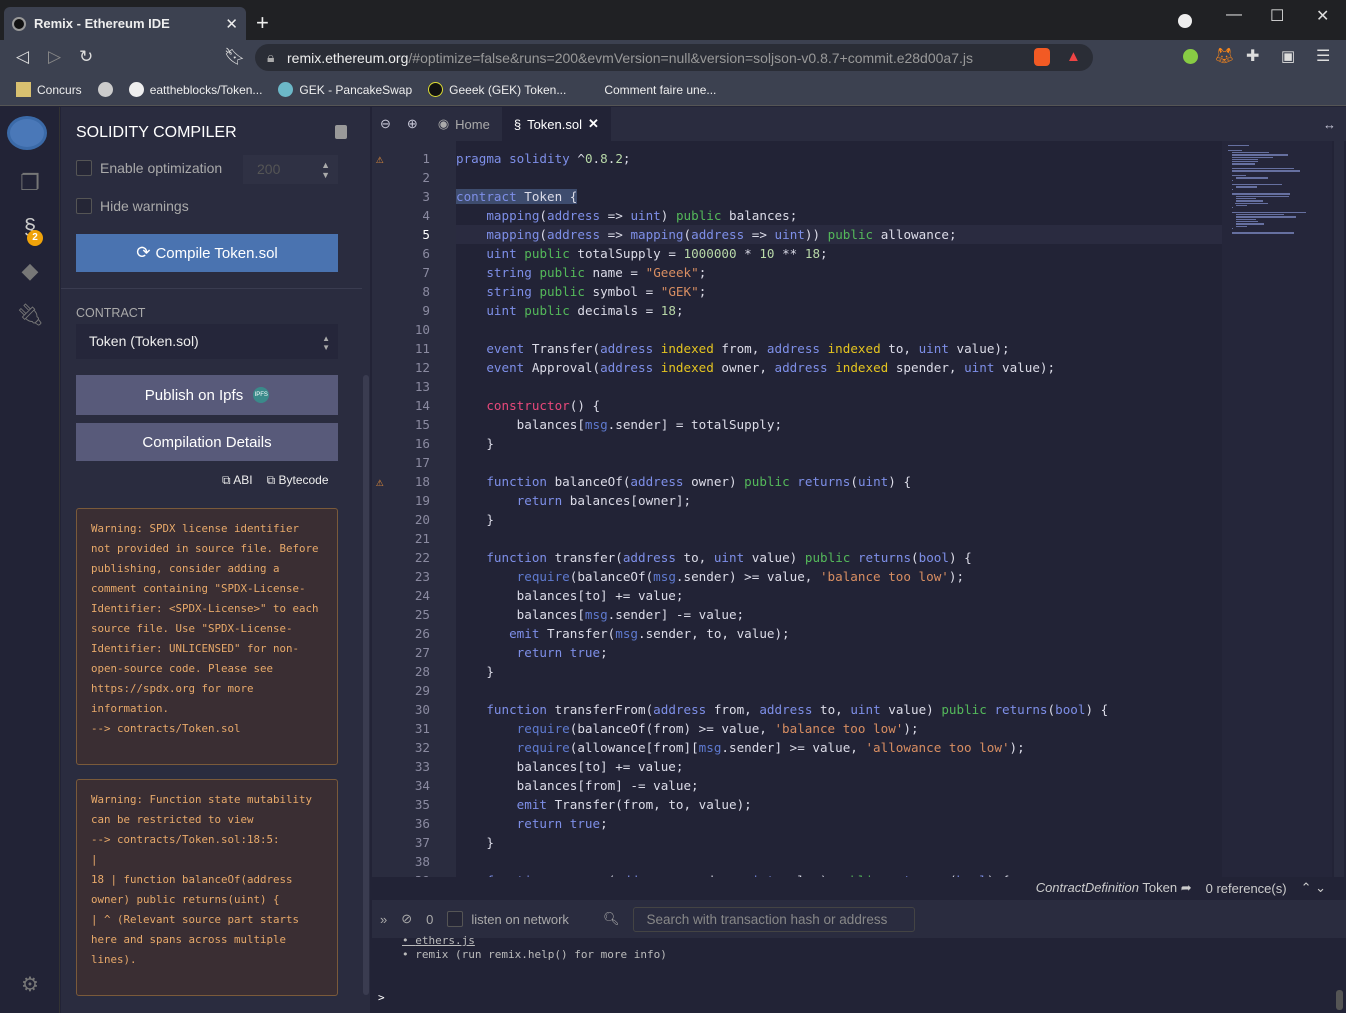 Image resolution: width=1346 pixels, height=1013 pixels. I want to click on line-number: 19, so click(422, 500).